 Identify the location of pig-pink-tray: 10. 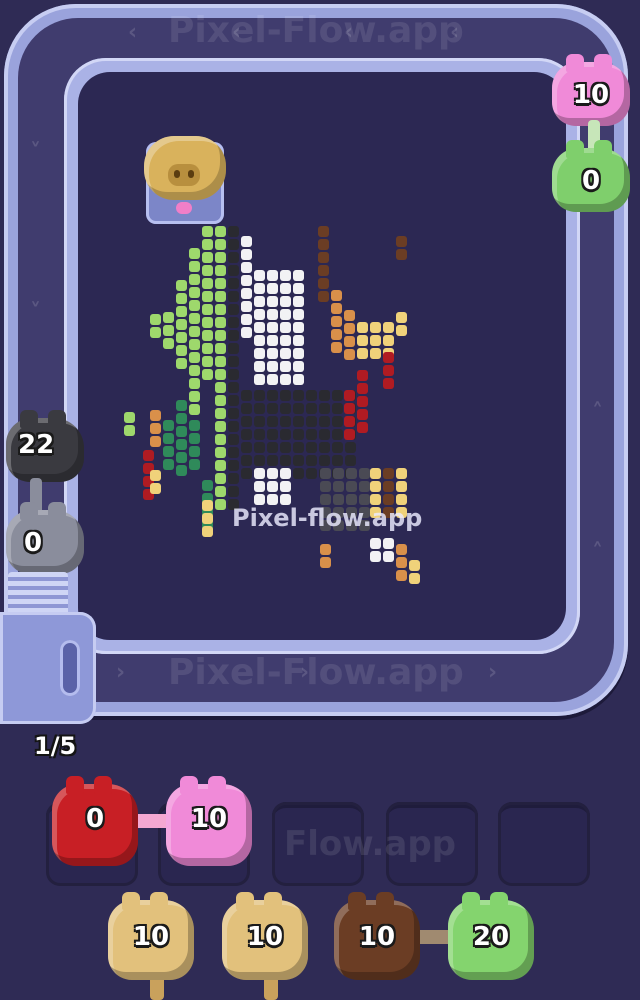
(209, 821).